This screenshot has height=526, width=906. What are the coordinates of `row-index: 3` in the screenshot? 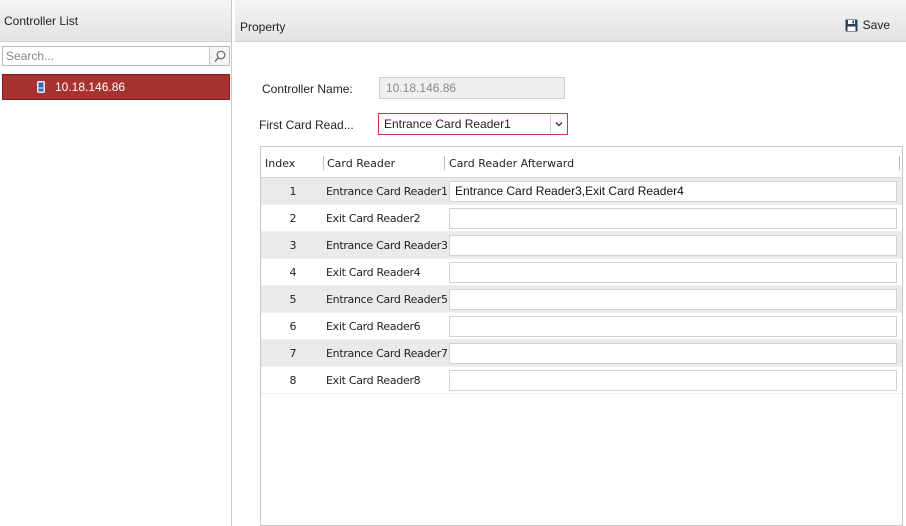 It's located at (293, 245).